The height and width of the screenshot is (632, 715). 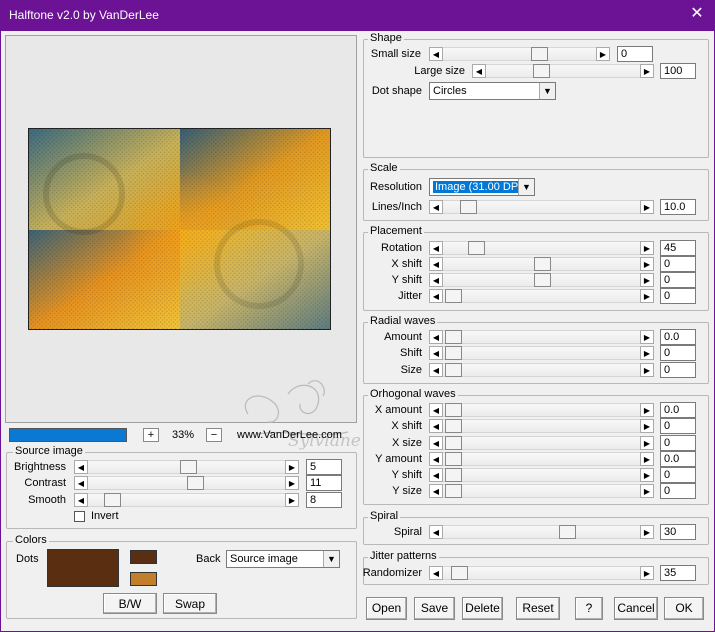 I want to click on y-size-field: 0, so click(x=678, y=491).